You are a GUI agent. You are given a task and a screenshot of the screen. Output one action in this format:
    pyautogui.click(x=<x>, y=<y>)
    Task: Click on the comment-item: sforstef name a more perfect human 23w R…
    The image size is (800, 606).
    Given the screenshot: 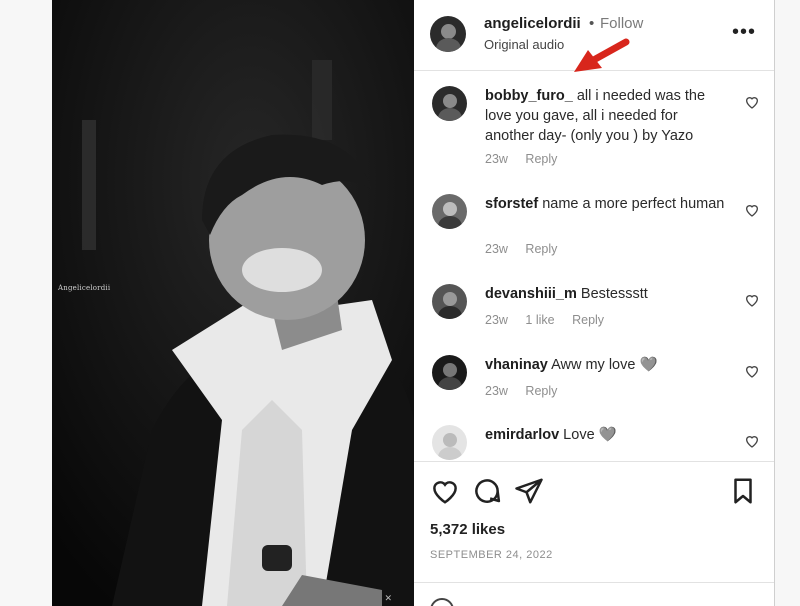 What is the action you would take?
    pyautogui.click(x=594, y=229)
    